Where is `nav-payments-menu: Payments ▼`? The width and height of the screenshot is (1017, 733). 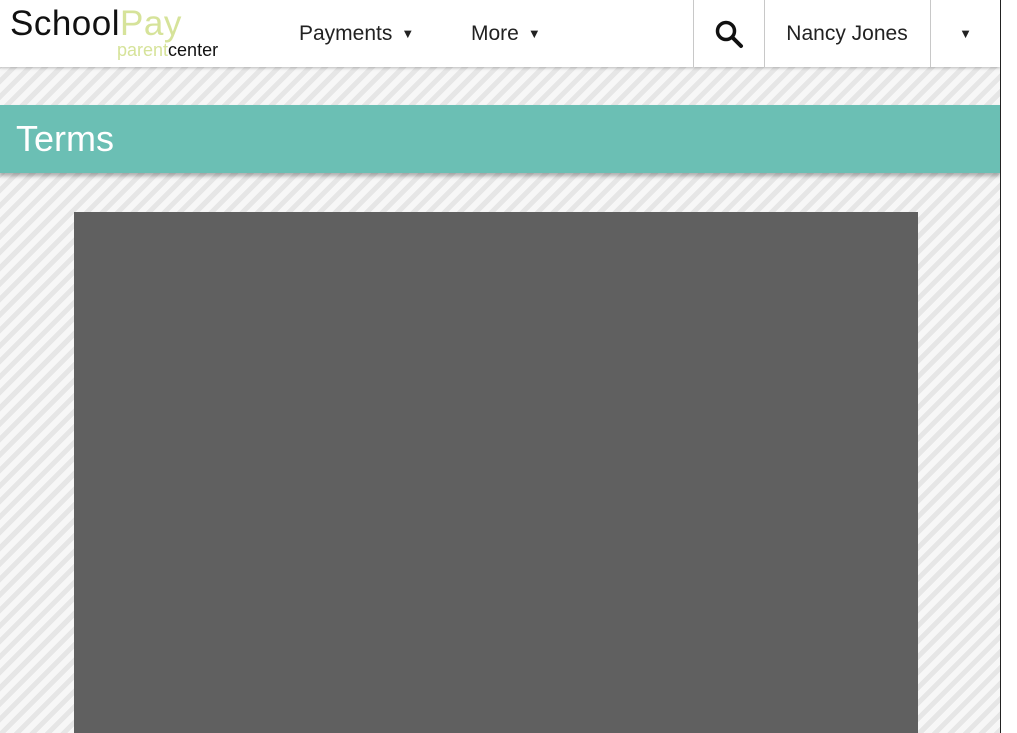
nav-payments-menu: Payments ▼ is located at coordinates (356, 33).